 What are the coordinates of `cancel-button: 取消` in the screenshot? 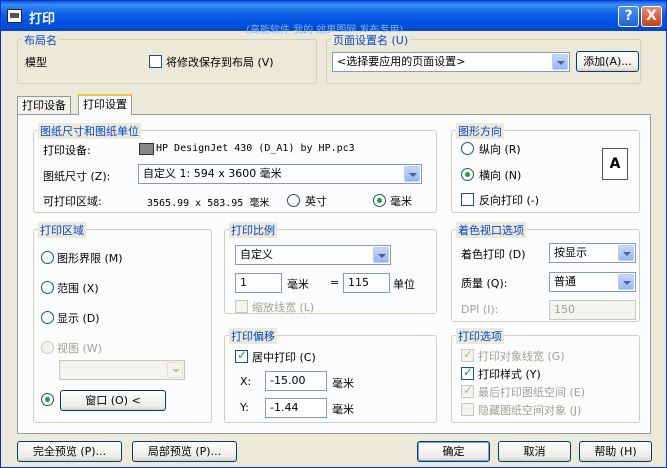 It's located at (534, 451).